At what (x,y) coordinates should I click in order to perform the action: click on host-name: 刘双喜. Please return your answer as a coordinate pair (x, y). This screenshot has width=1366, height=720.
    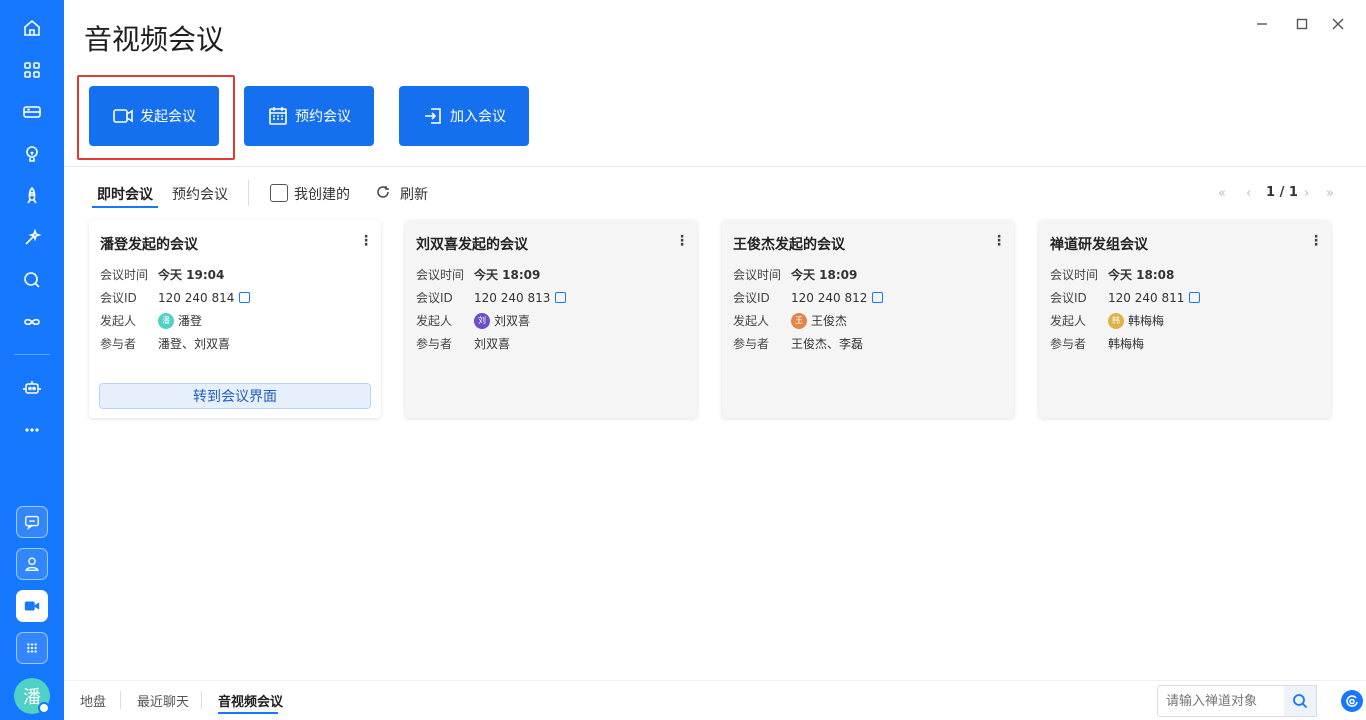
    Looking at the image, I should click on (512, 321).